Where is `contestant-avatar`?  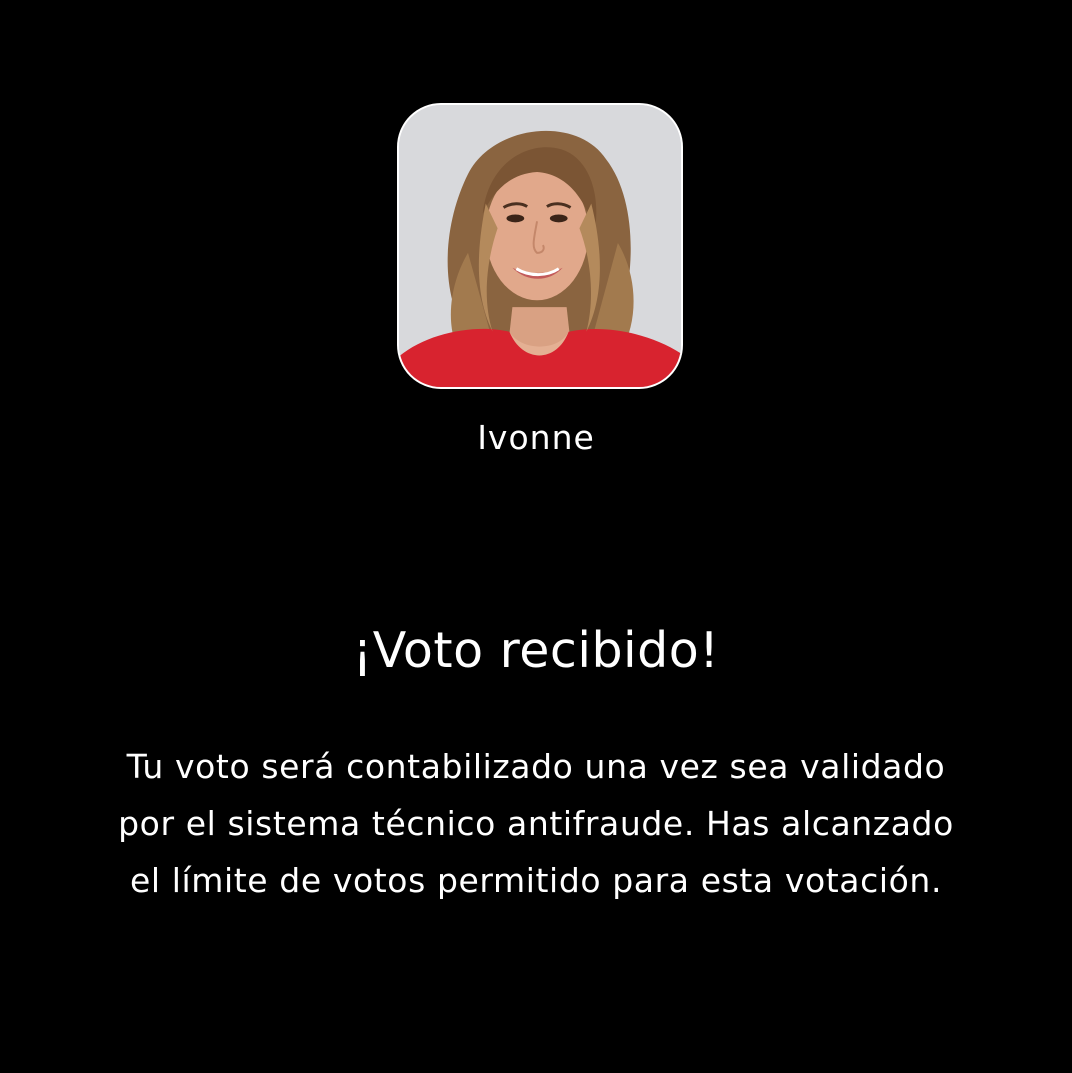 contestant-avatar is located at coordinates (540, 246).